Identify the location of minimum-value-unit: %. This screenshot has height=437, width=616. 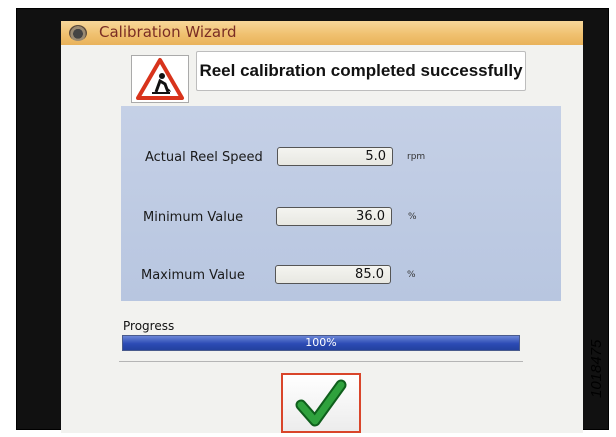
(412, 217).